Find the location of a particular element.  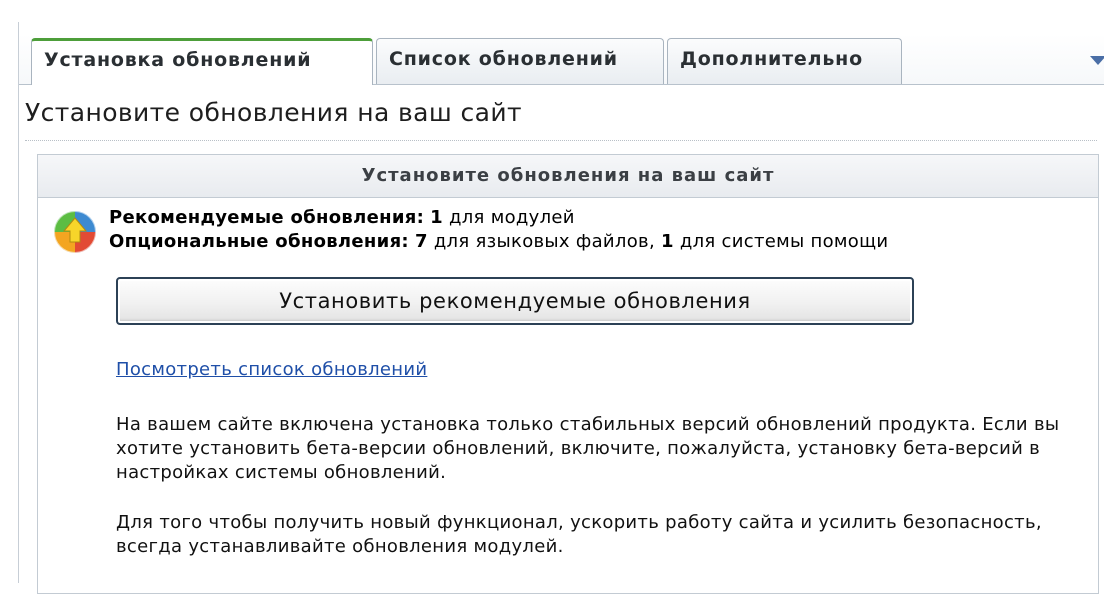

tab-updates-list: Список обновлений is located at coordinates (520, 61).